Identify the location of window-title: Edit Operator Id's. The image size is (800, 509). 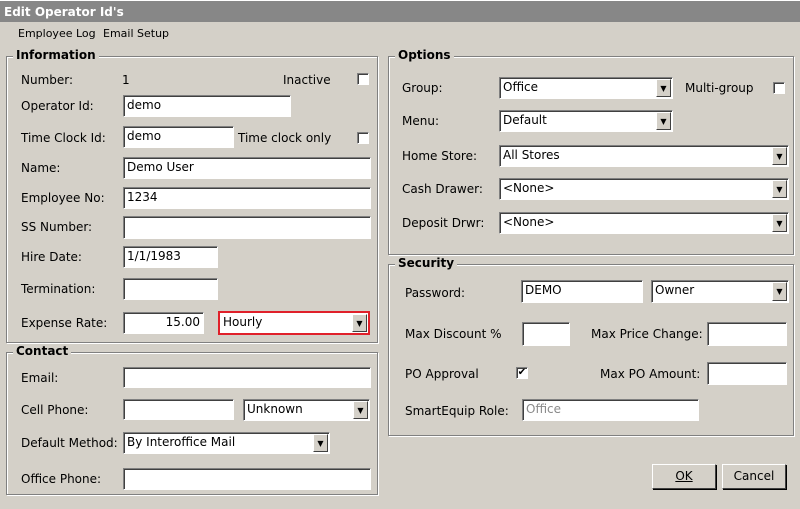
(400, 11).